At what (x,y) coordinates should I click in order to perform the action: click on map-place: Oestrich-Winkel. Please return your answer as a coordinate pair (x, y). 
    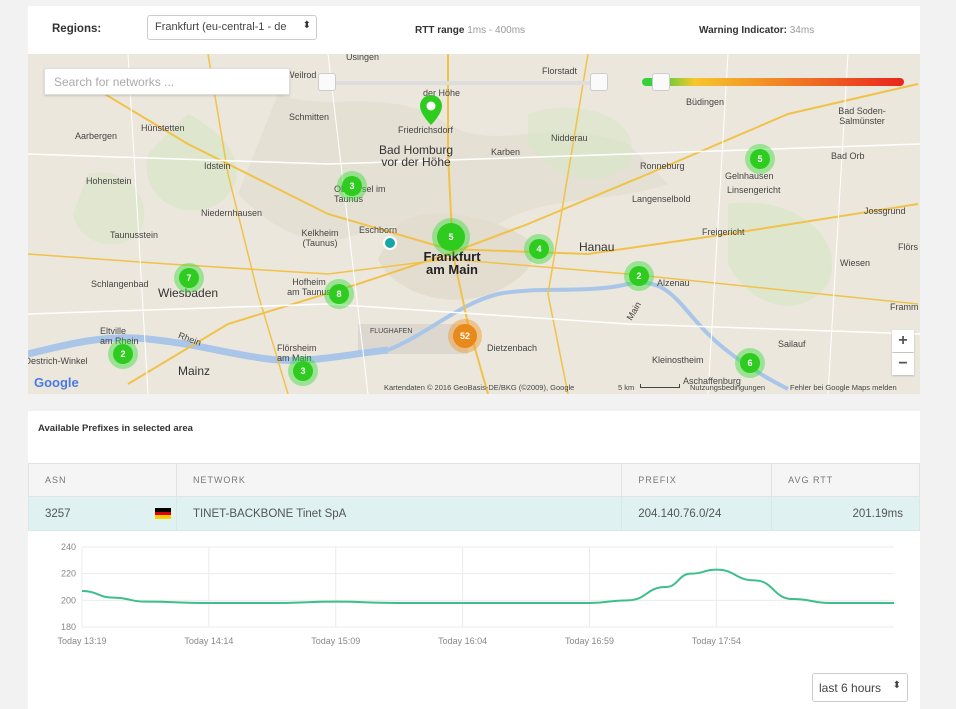
    Looking at the image, I should click on (58, 361).